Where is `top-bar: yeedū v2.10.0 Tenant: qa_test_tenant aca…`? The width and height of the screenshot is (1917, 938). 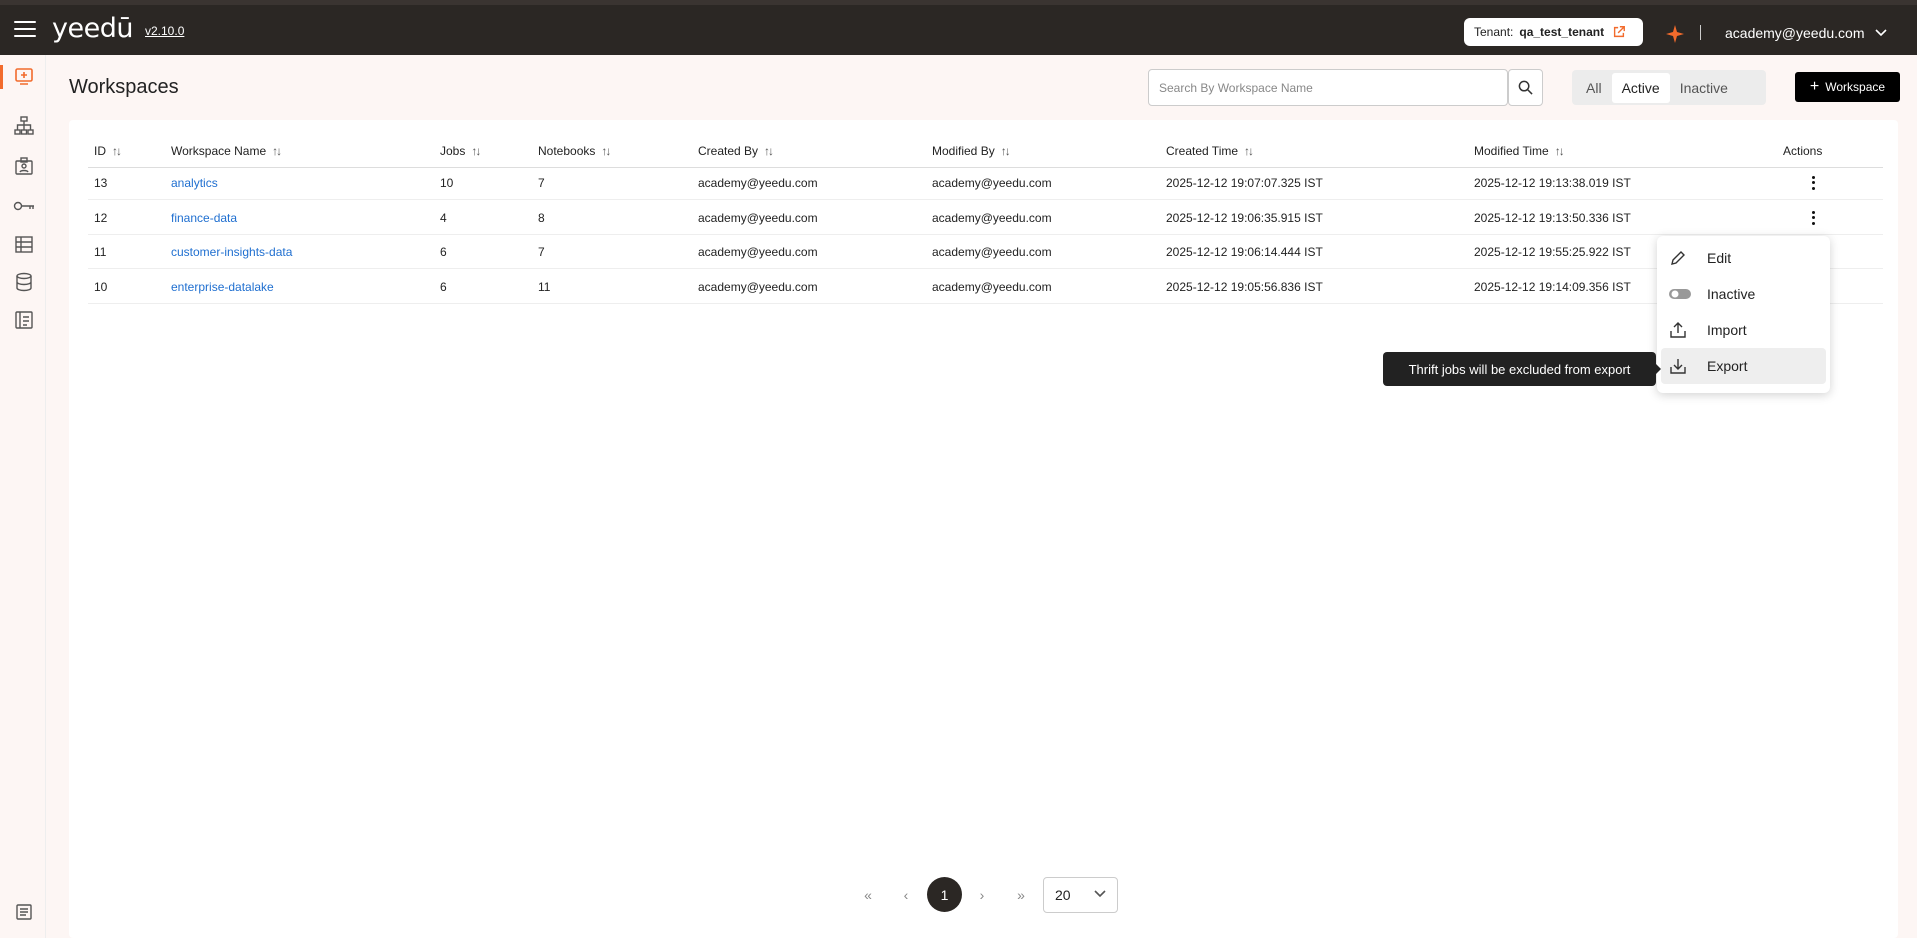 top-bar: yeedū v2.10.0 Tenant: qa_test_tenant aca… is located at coordinates (958, 27).